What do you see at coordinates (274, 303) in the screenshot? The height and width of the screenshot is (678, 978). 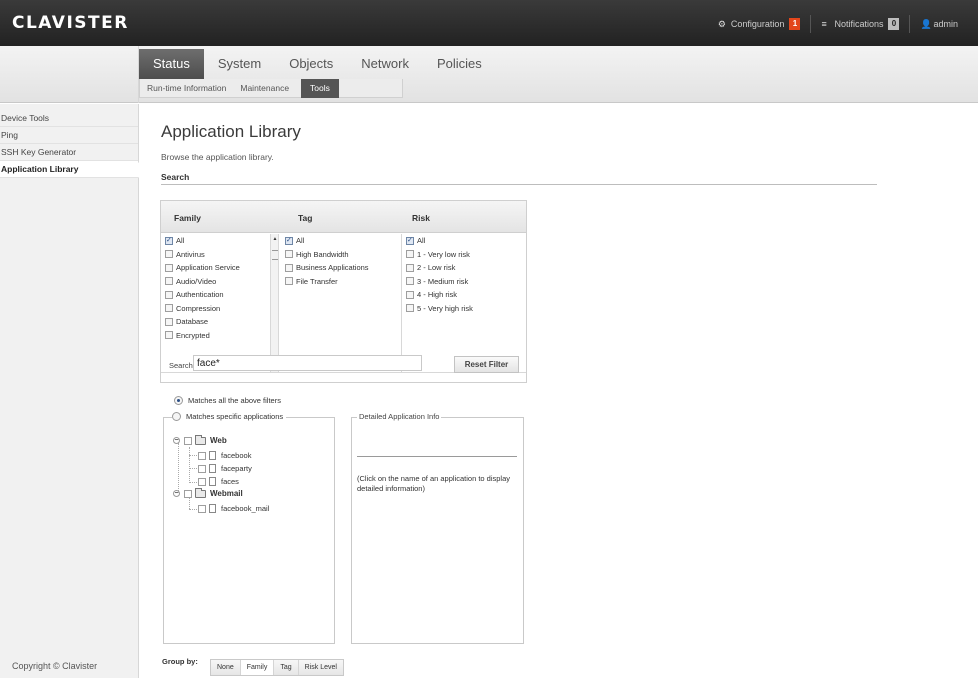 I see `family-scrollbar: ▲ ▼` at bounding box center [274, 303].